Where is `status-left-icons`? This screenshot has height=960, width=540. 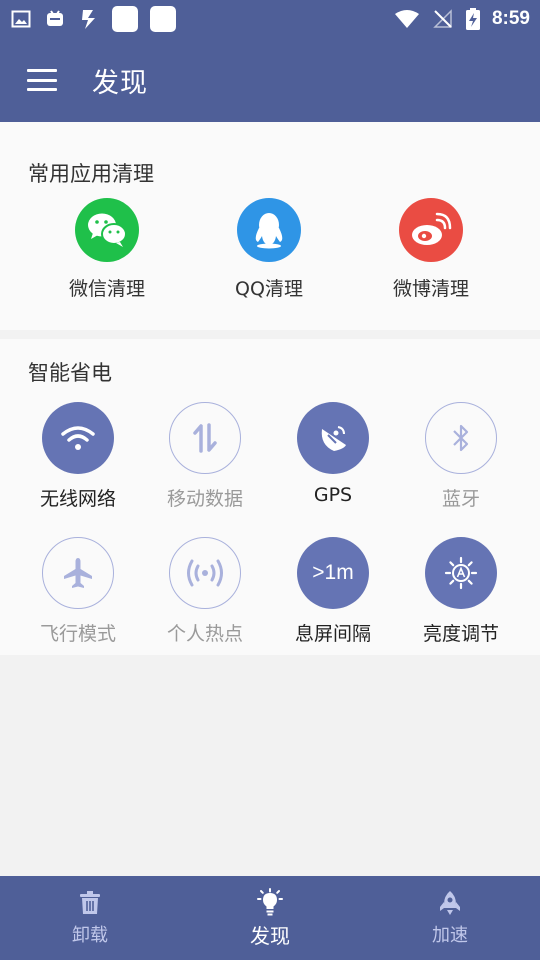 status-left-icons is located at coordinates (93, 19).